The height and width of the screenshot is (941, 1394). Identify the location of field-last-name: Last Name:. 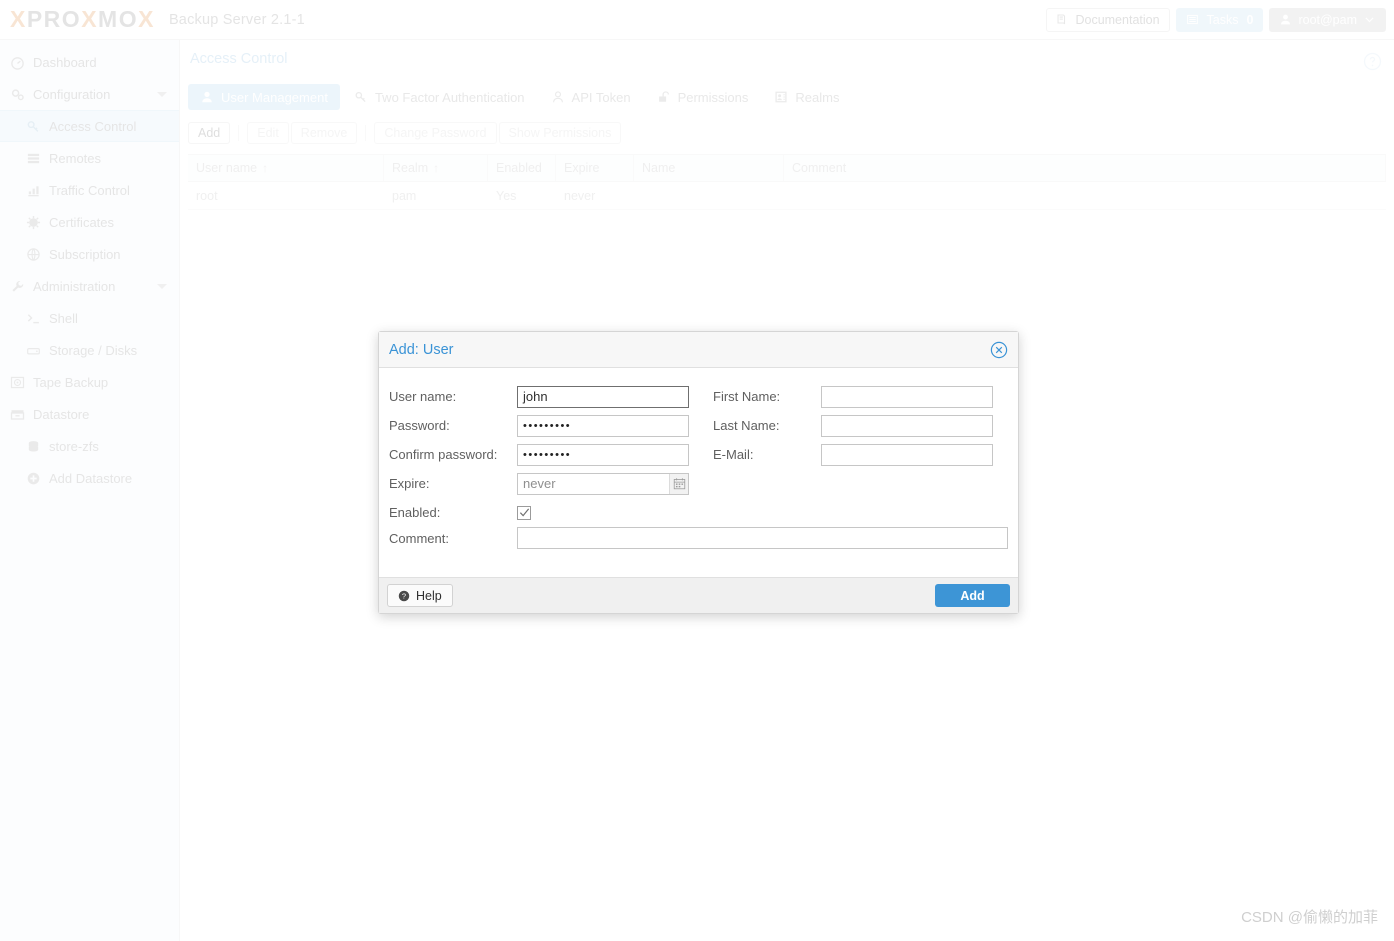
(849, 425).